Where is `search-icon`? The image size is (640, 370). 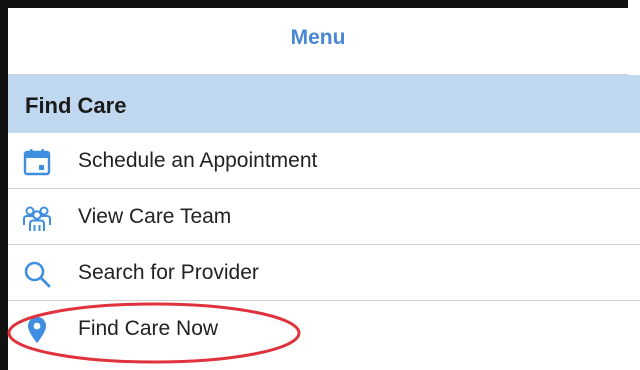 search-icon is located at coordinates (37, 274).